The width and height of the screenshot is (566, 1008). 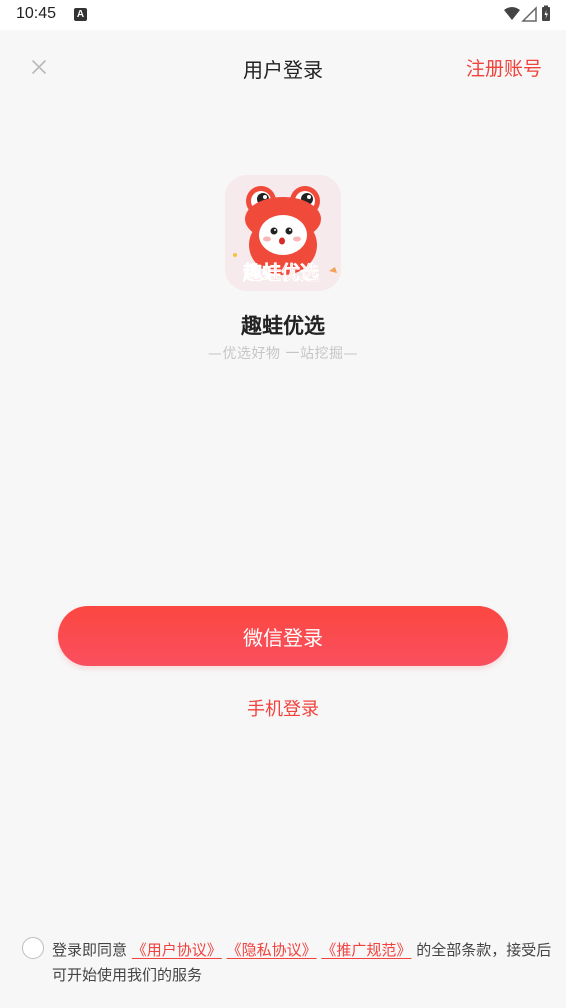 I want to click on user-agreement-link: 《用户协议》, so click(x=177, y=950).